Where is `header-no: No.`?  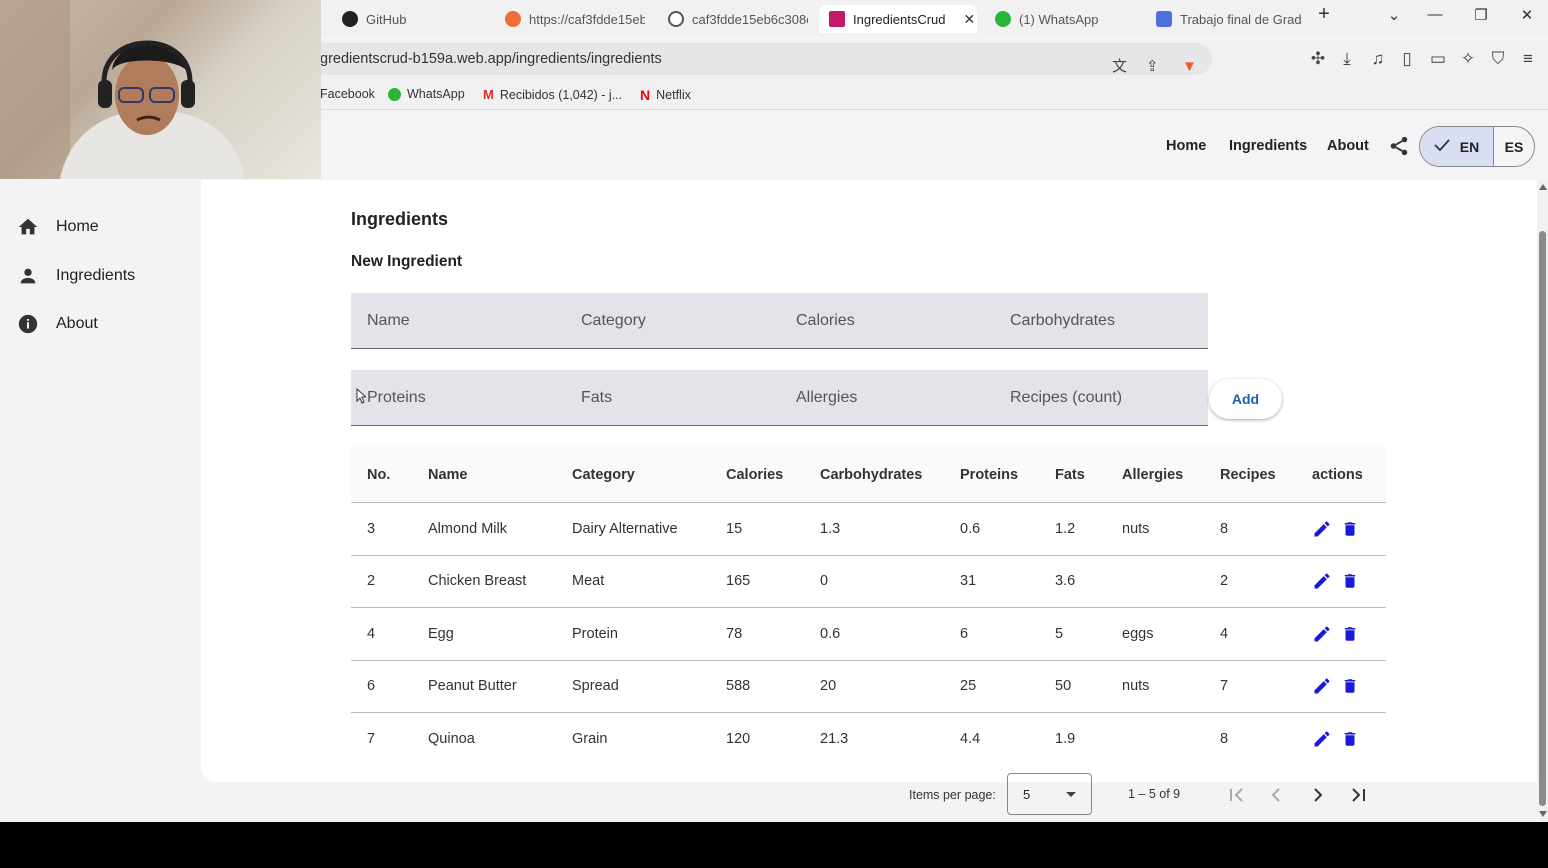
header-no: No. is located at coordinates (378, 474).